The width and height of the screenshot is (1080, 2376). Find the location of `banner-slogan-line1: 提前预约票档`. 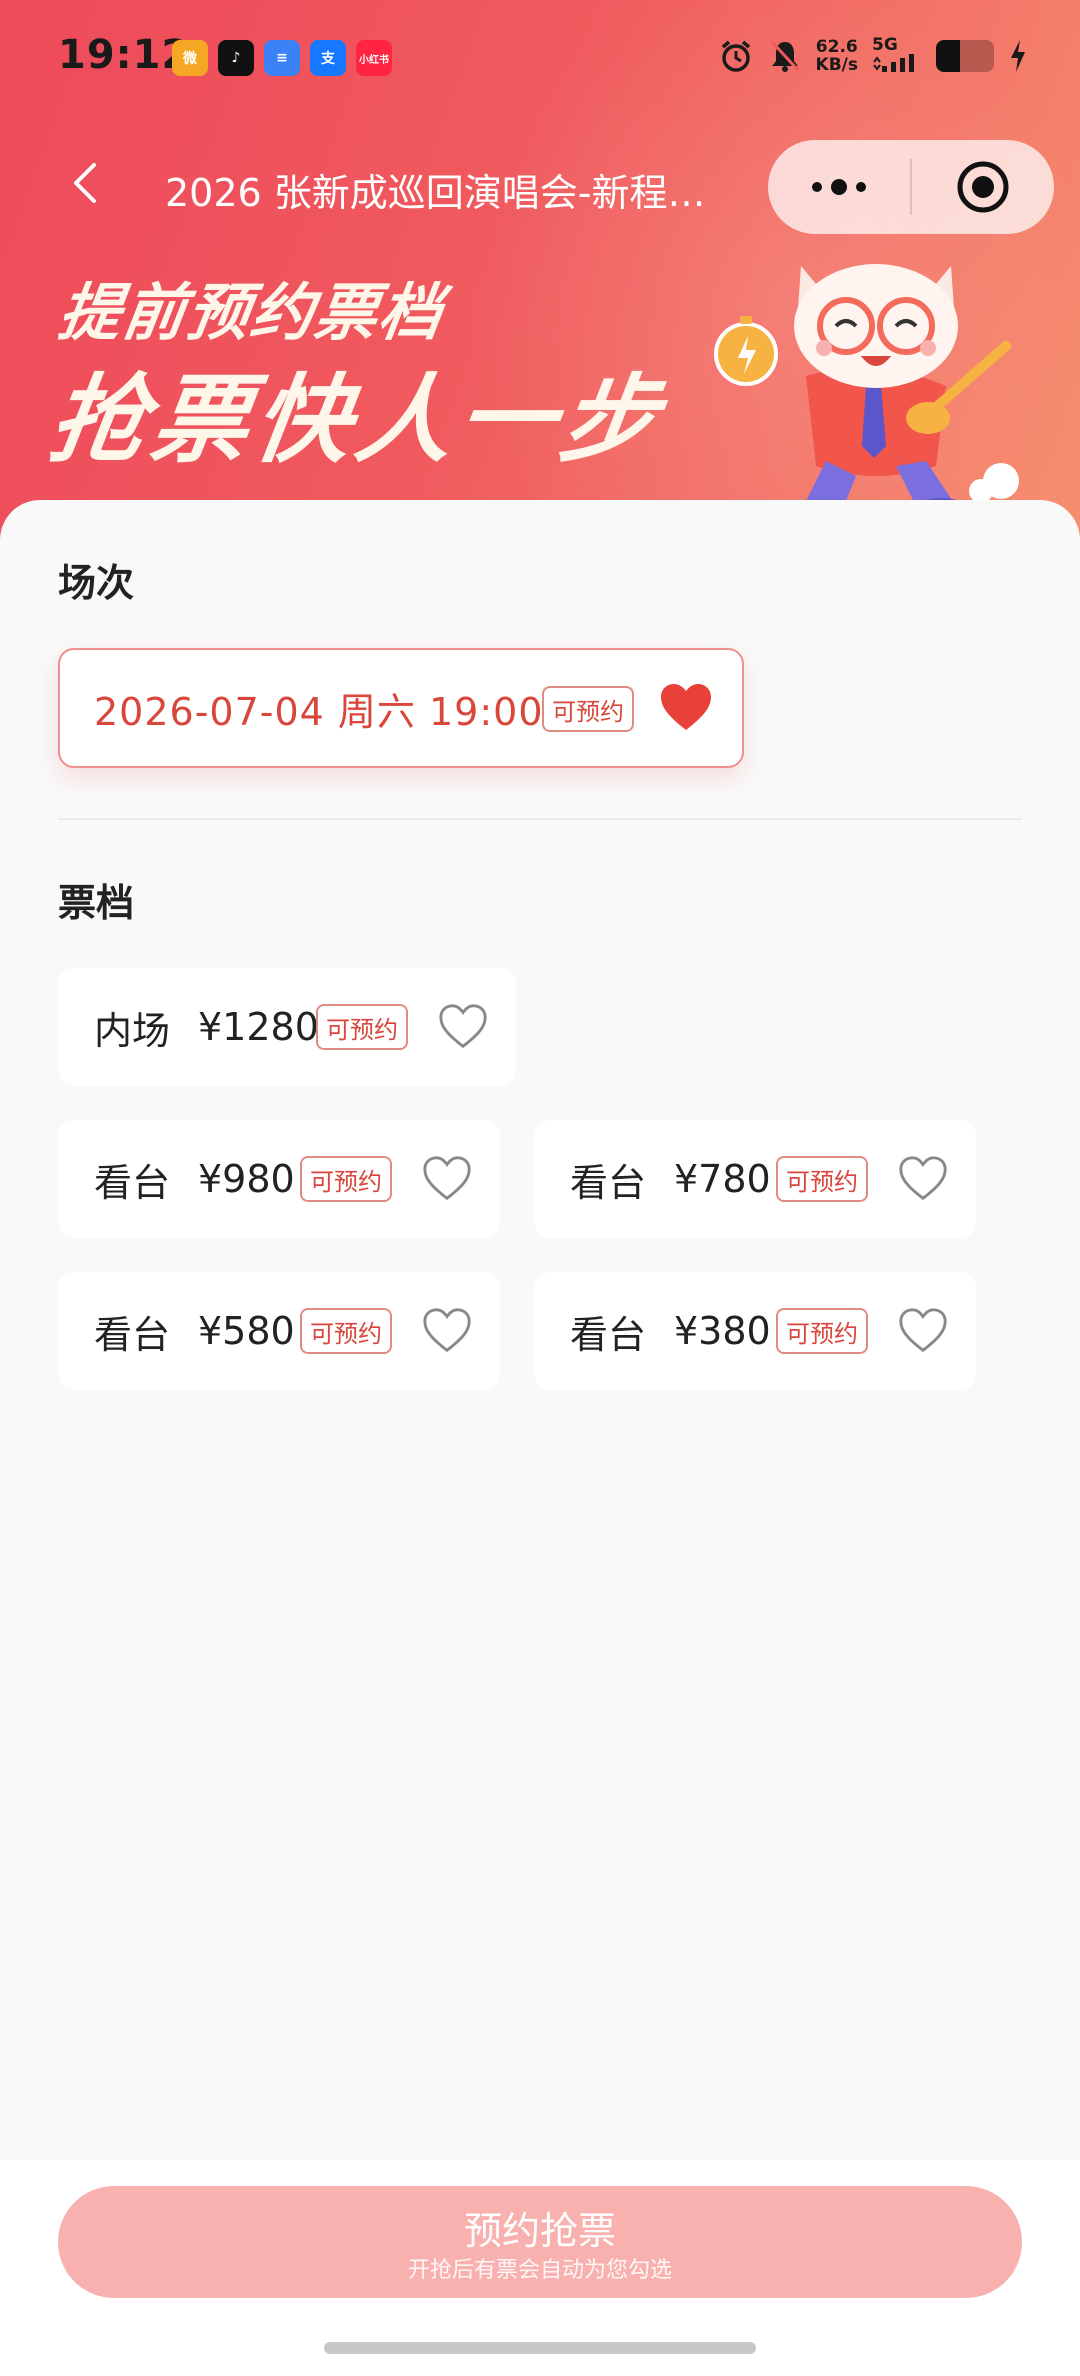

banner-slogan-line1: 提前预约票档 is located at coordinates (251, 312).